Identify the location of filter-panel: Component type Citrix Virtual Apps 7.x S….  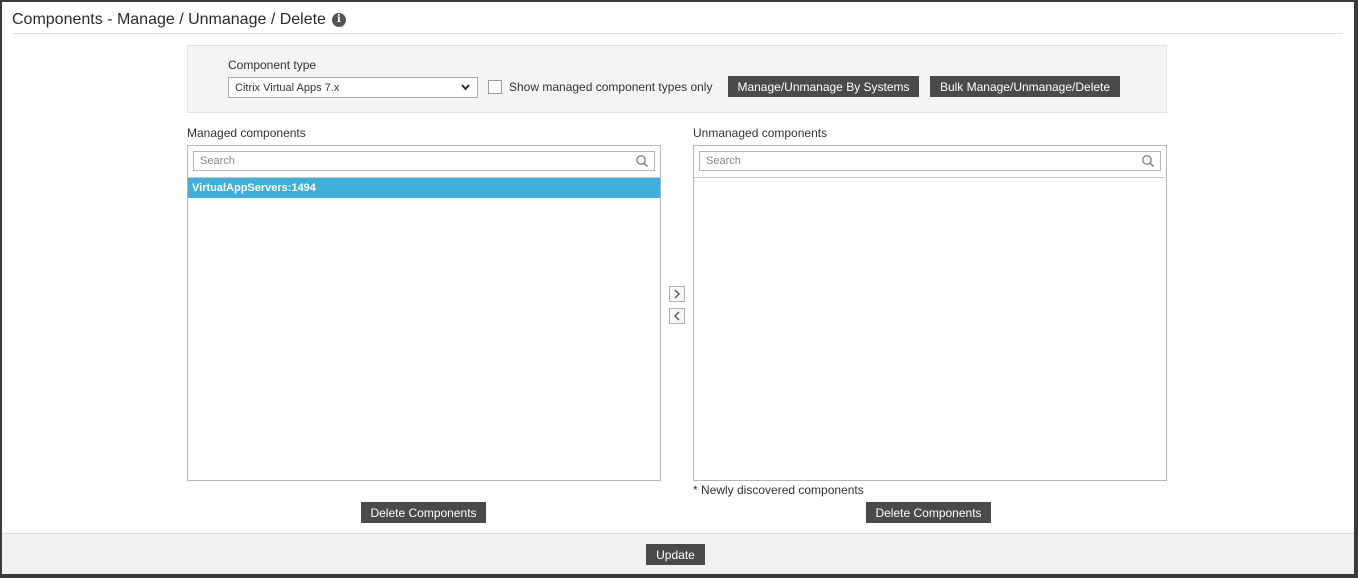
(677, 79).